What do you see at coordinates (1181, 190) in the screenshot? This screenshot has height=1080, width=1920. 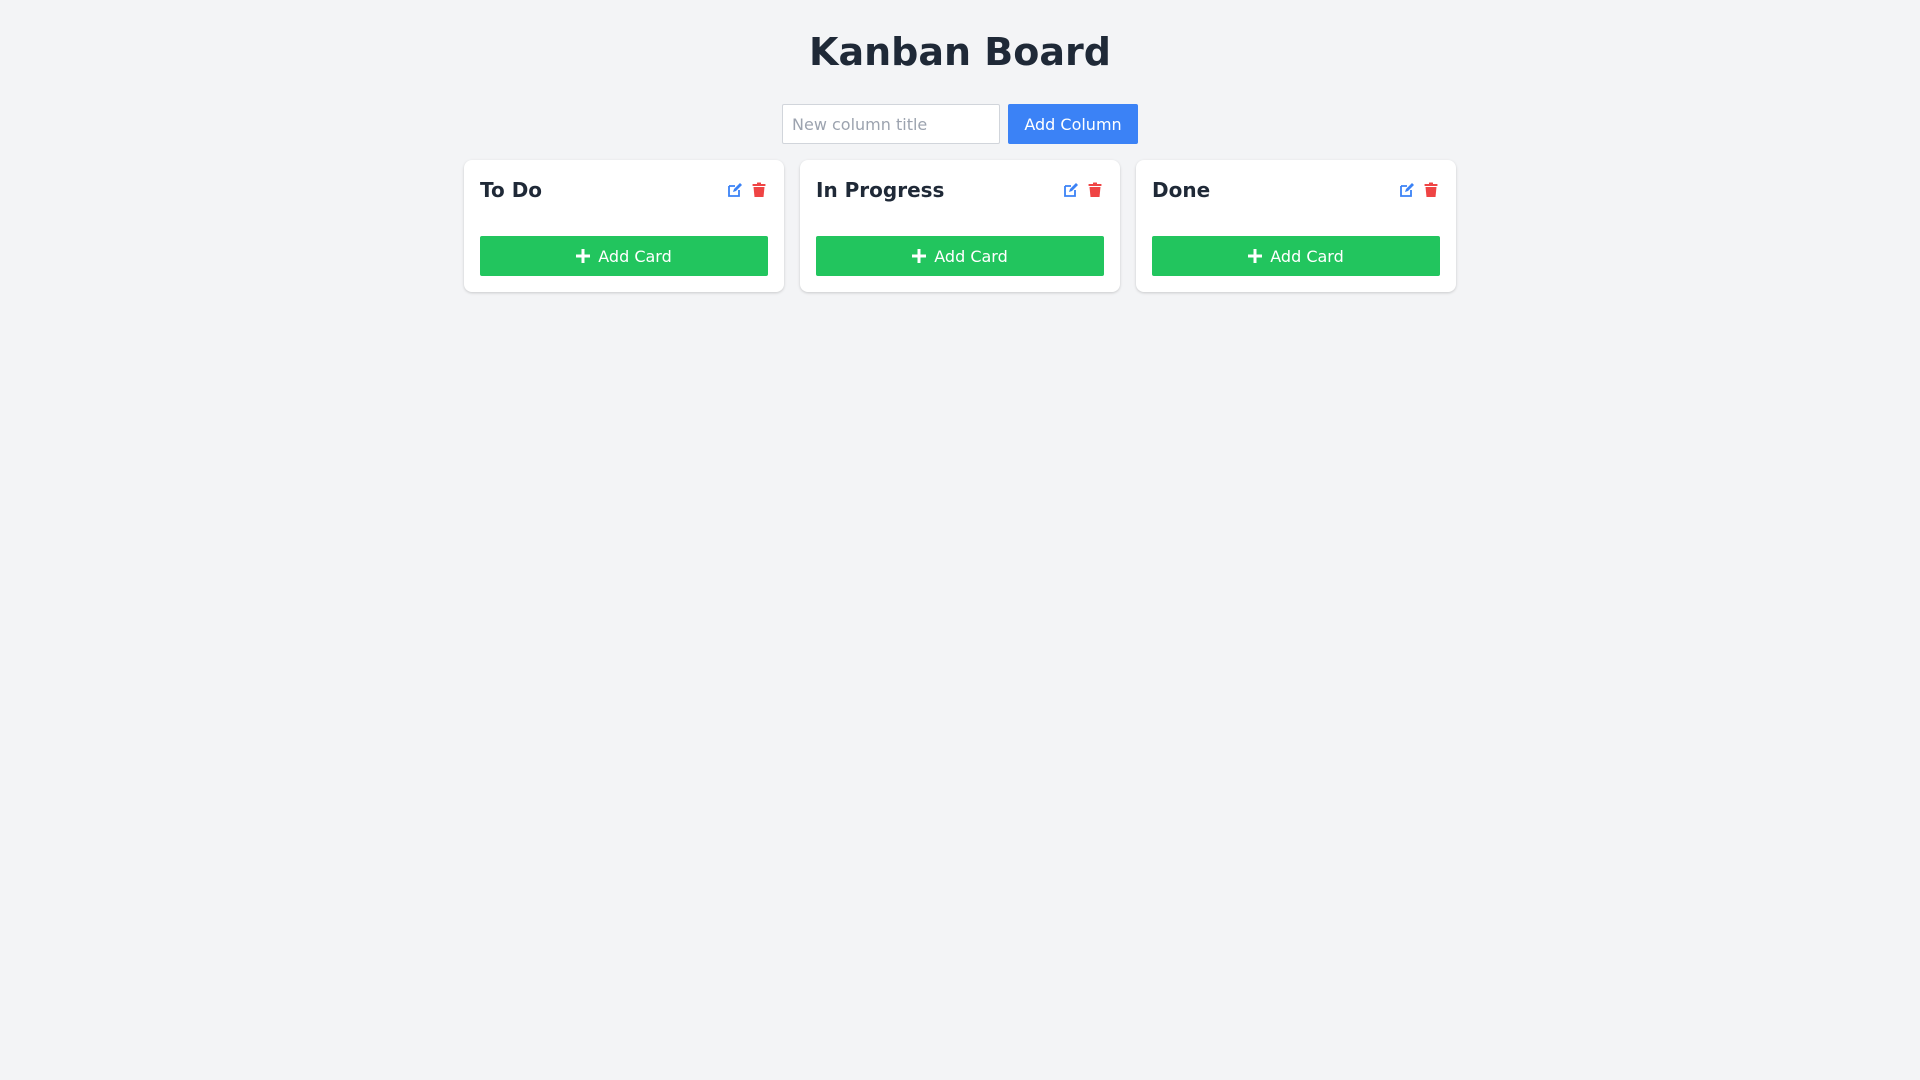 I see `column-title: Done` at bounding box center [1181, 190].